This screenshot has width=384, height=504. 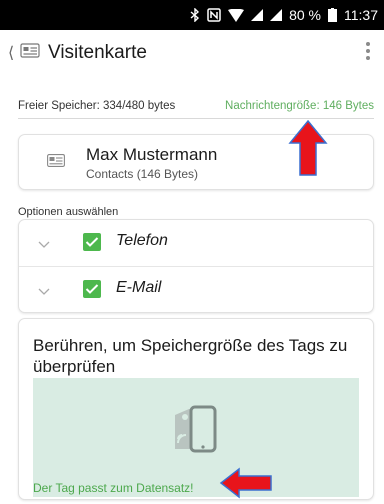 What do you see at coordinates (92, 289) in the screenshot?
I see `checkbox-email` at bounding box center [92, 289].